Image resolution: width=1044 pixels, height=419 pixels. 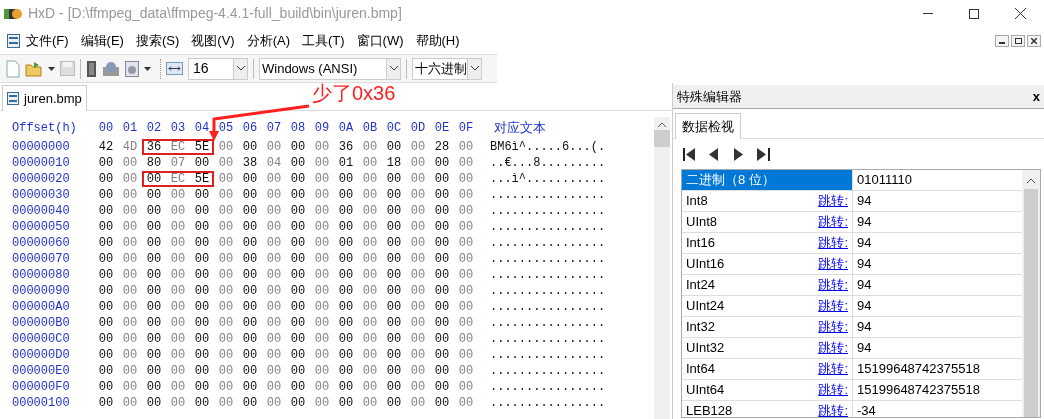 What do you see at coordinates (213, 40) in the screenshot?
I see `menu-item: 视图(V)` at bounding box center [213, 40].